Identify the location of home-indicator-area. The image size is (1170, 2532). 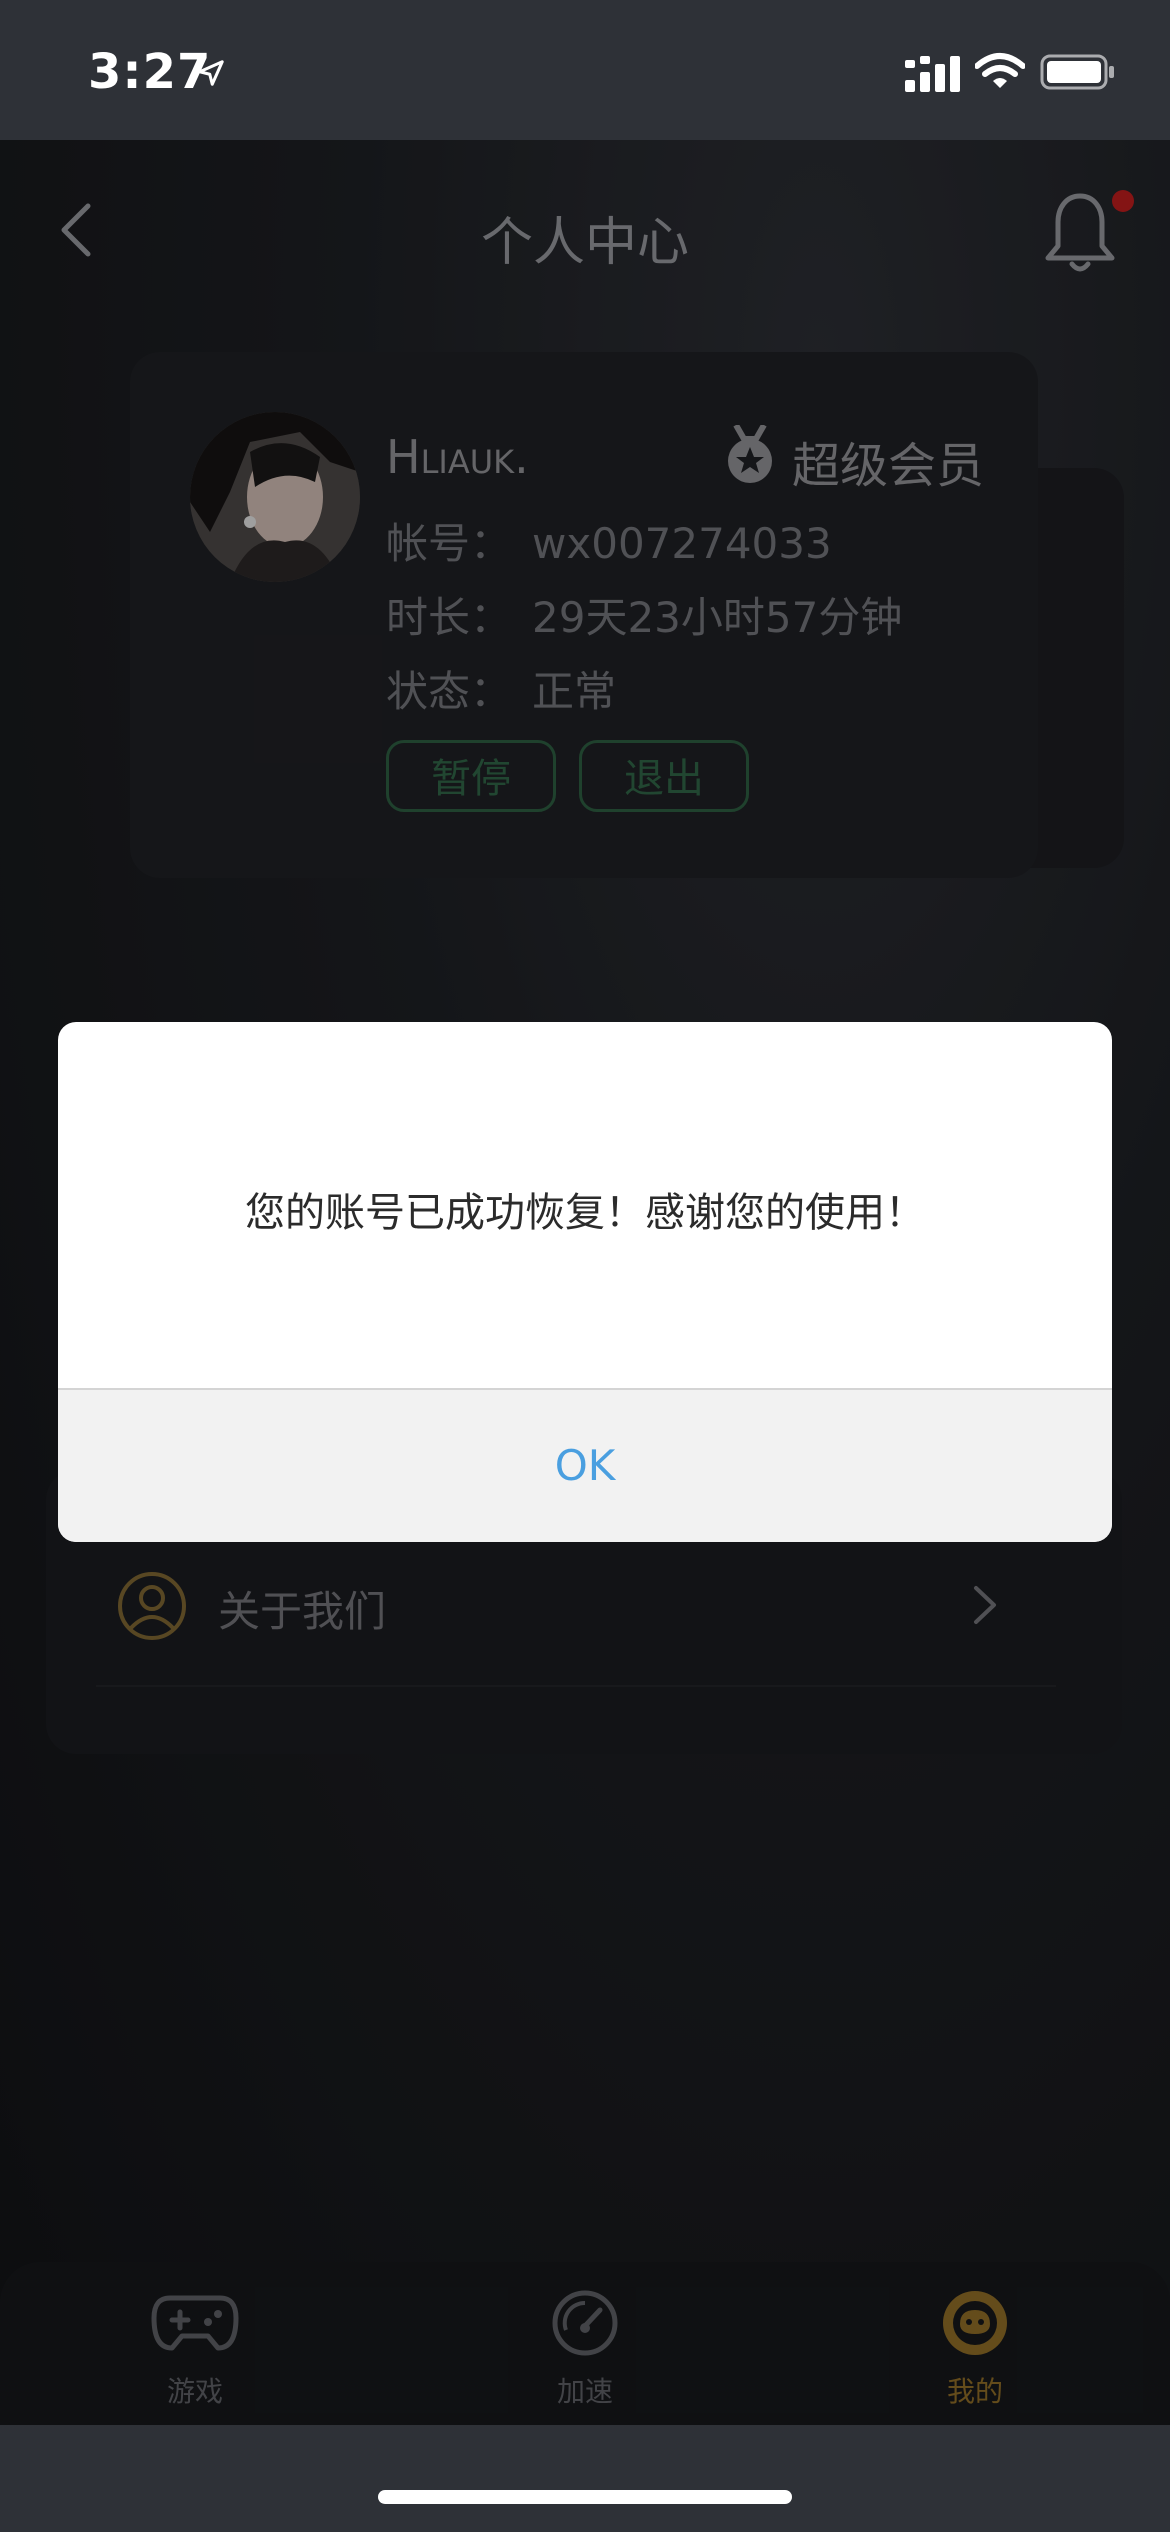
(585, 2478).